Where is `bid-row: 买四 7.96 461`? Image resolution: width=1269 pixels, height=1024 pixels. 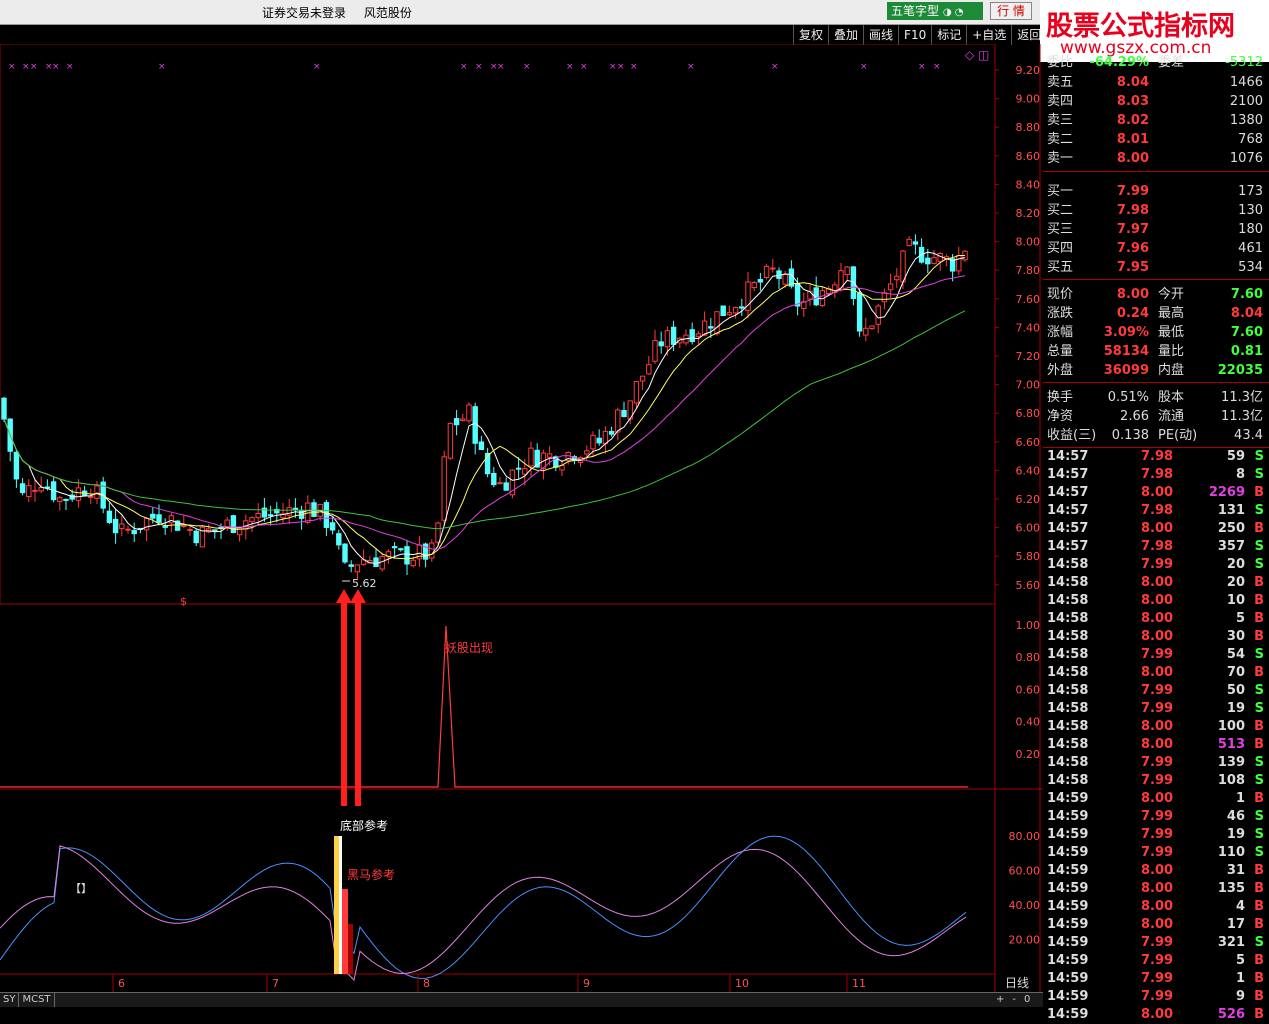
bid-row: 买四 7.96 461 is located at coordinates (1156, 249).